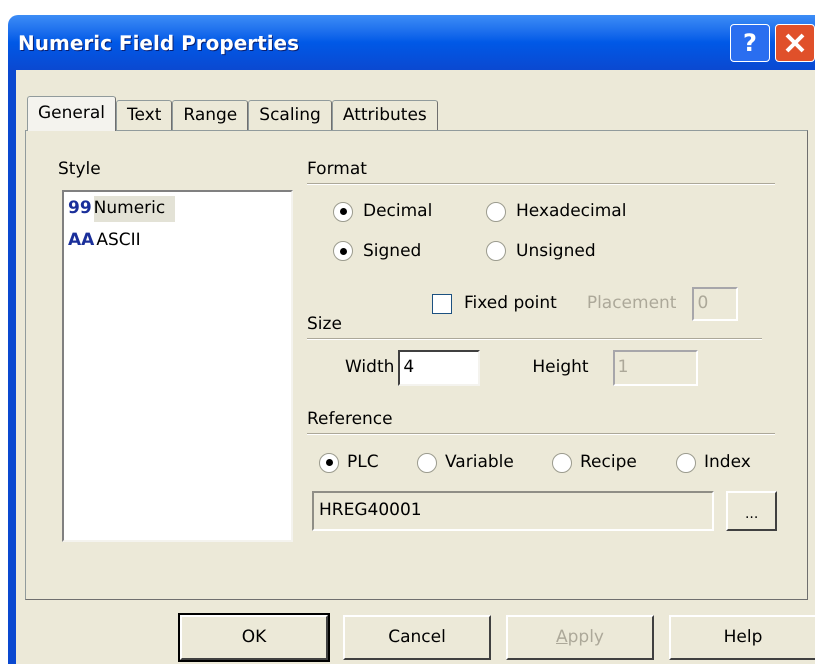 The width and height of the screenshot is (815, 664). Describe the element at coordinates (135, 209) in the screenshot. I see `style-label: Numeric` at that location.